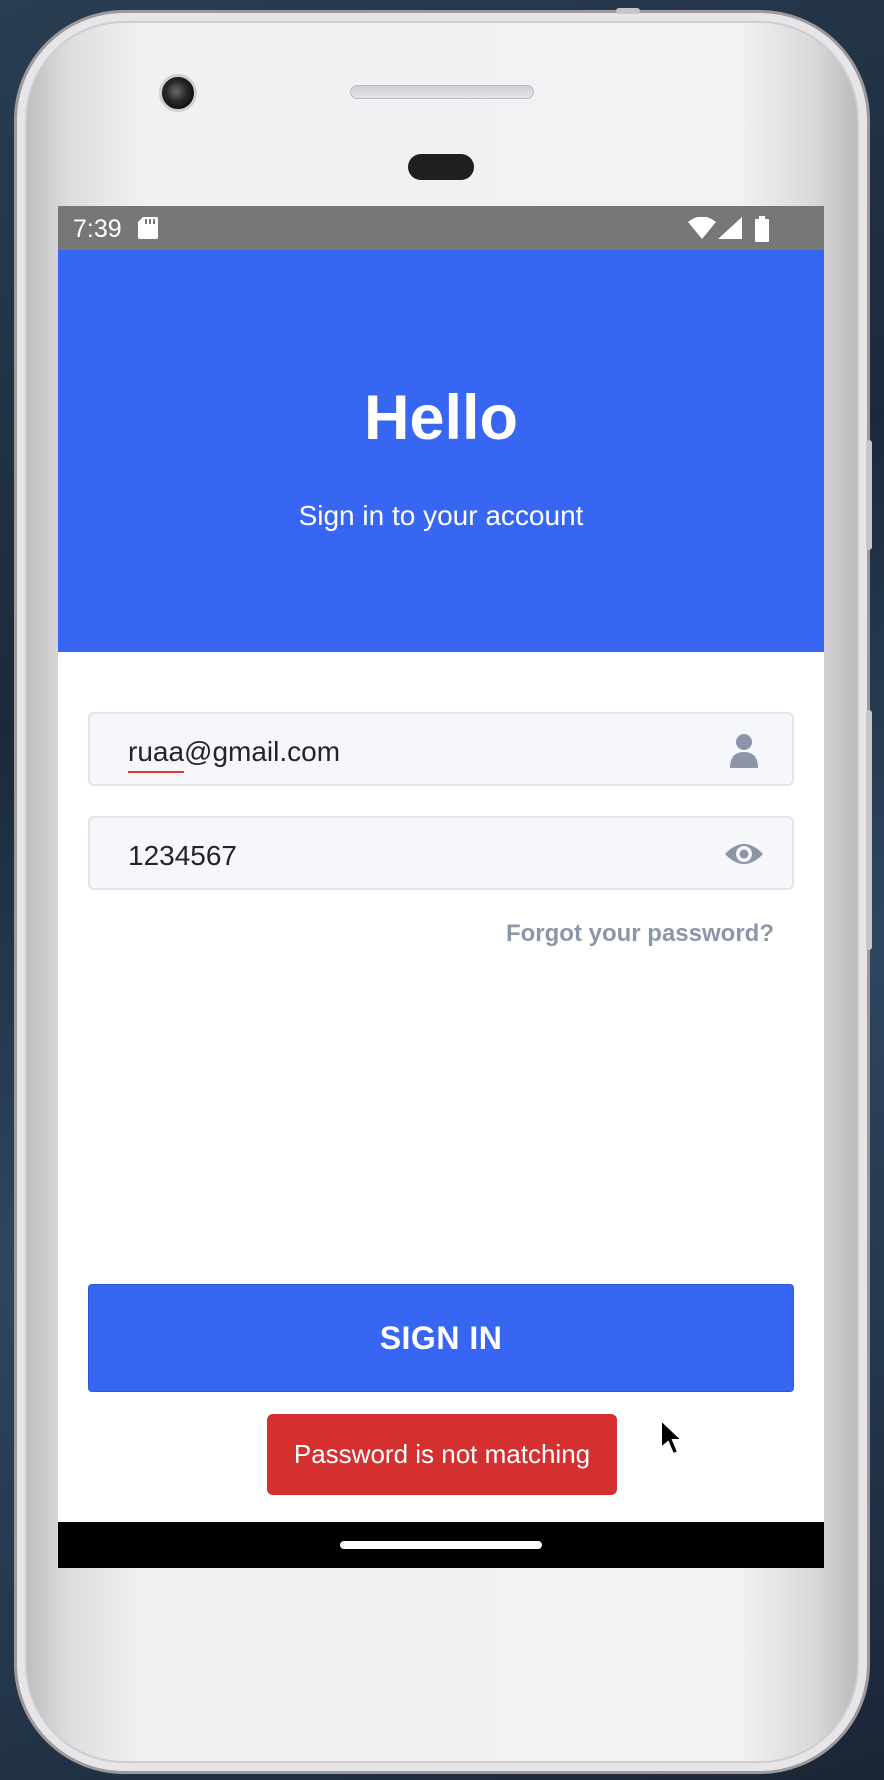  What do you see at coordinates (178, 93) in the screenshot?
I see `front-camera` at bounding box center [178, 93].